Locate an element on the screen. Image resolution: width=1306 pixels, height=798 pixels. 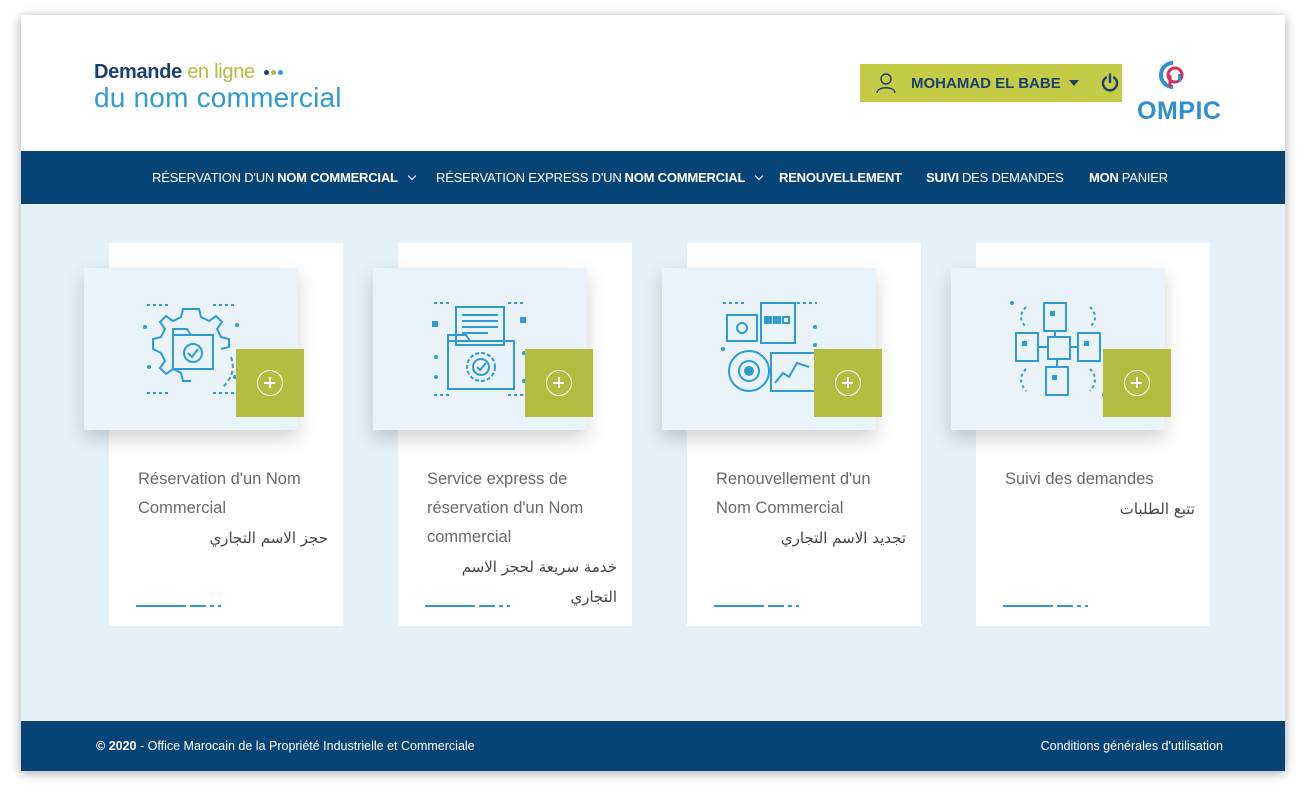
nav-item-label-bold: SUIVI is located at coordinates (942, 177).